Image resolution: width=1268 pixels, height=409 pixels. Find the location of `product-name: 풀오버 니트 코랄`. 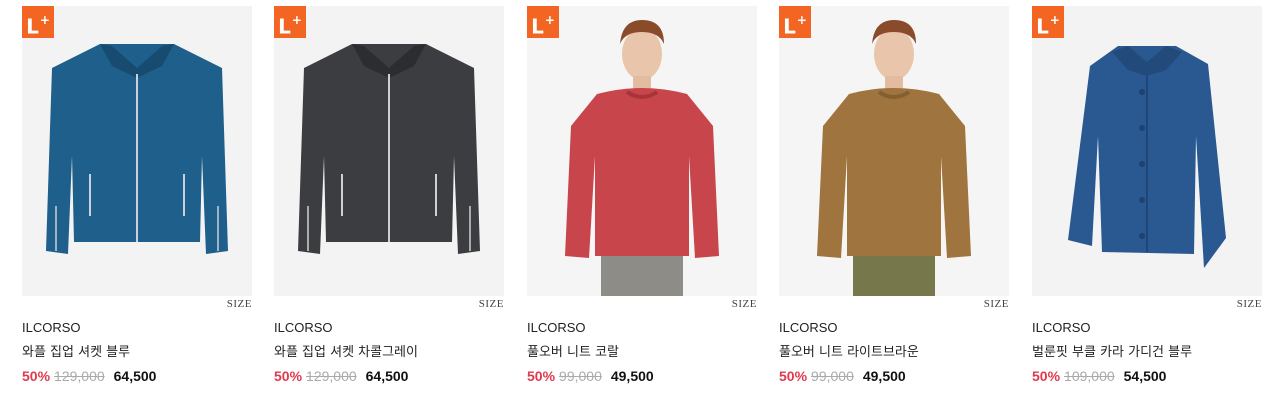

product-name: 풀오버 니트 코랄 is located at coordinates (573, 350).